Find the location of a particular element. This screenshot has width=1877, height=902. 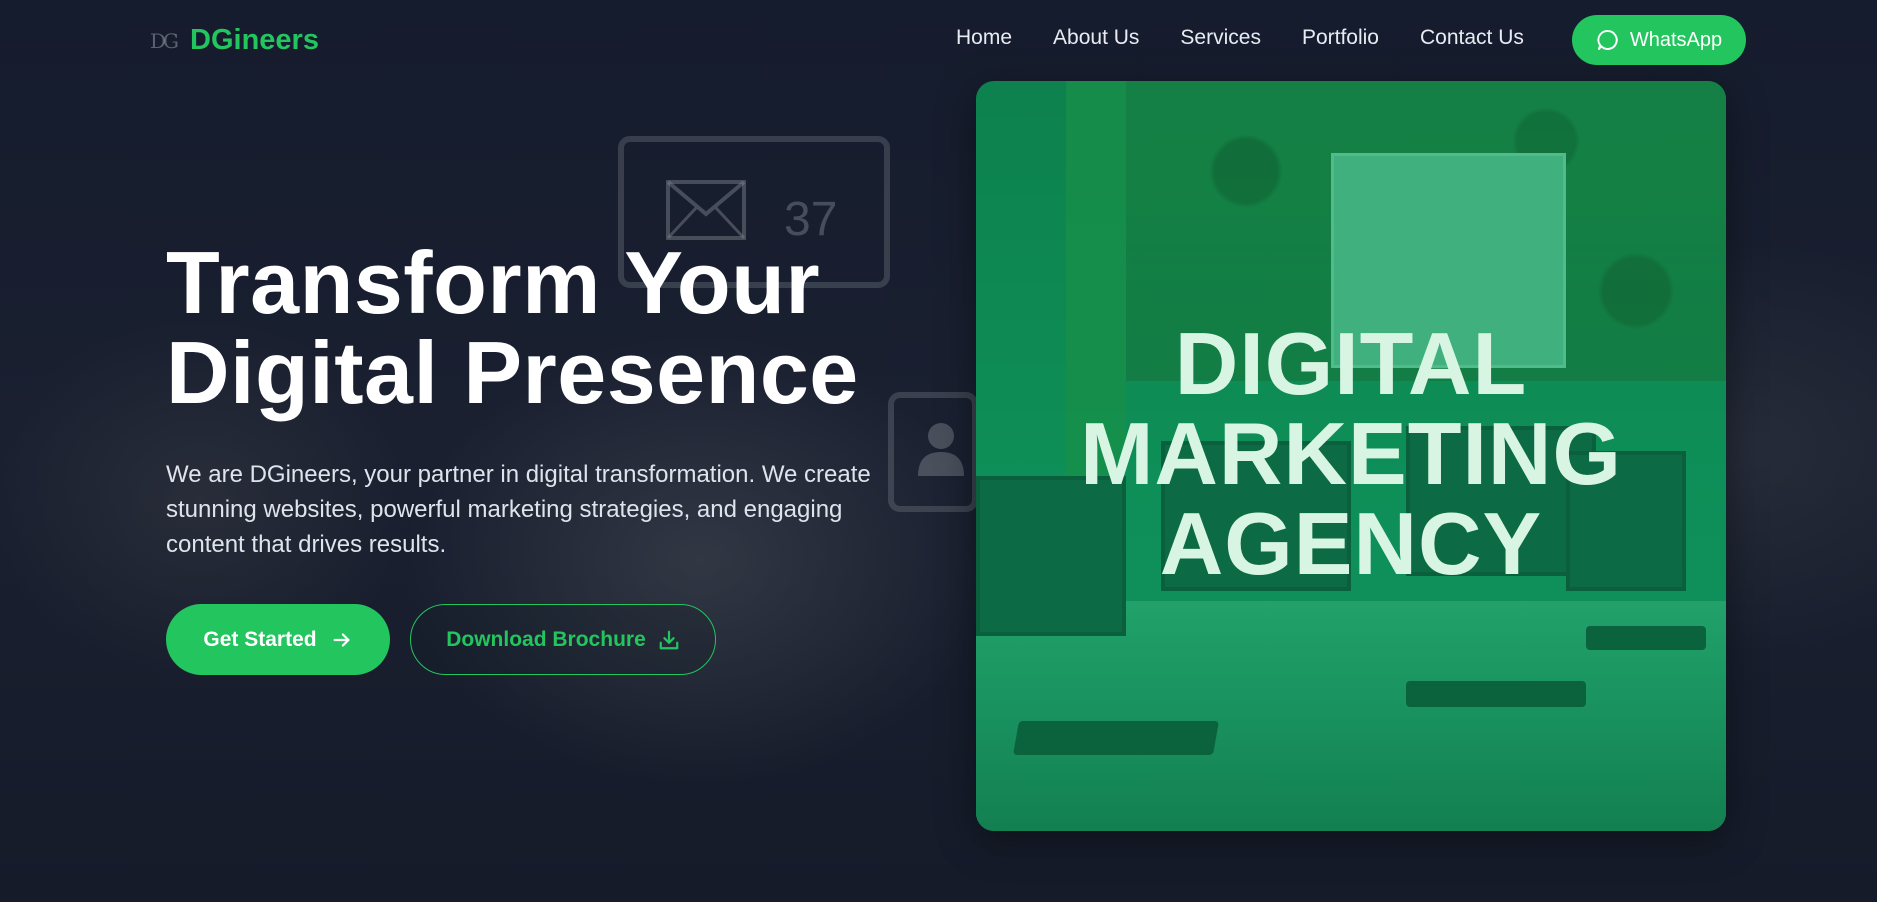

download-icon is located at coordinates (669, 639).